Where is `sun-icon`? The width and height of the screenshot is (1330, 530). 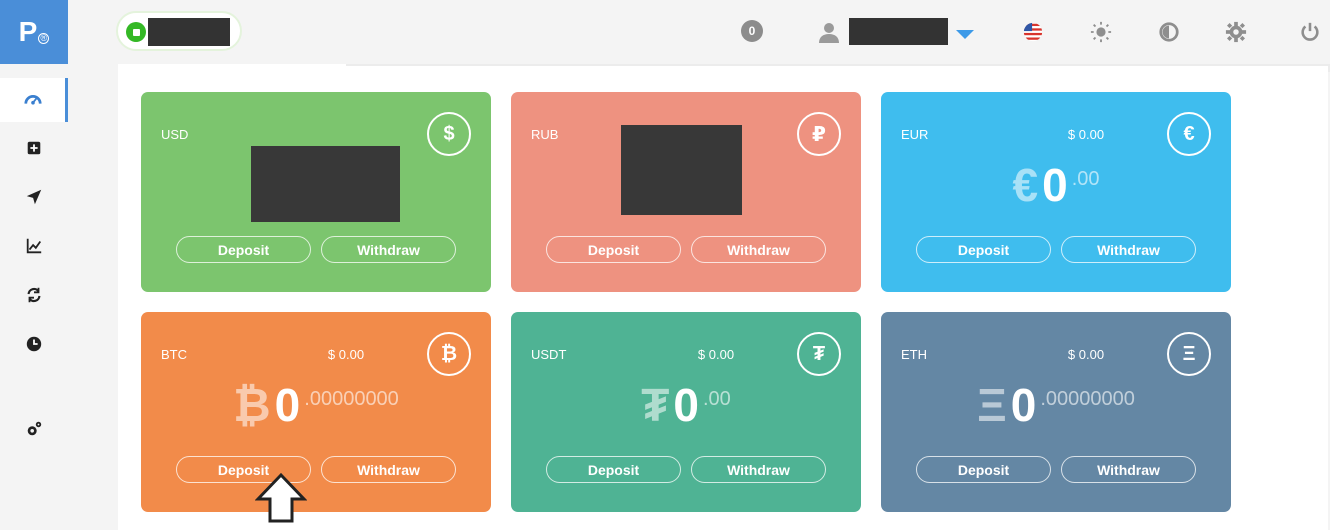
sun-icon is located at coordinates (1101, 32).